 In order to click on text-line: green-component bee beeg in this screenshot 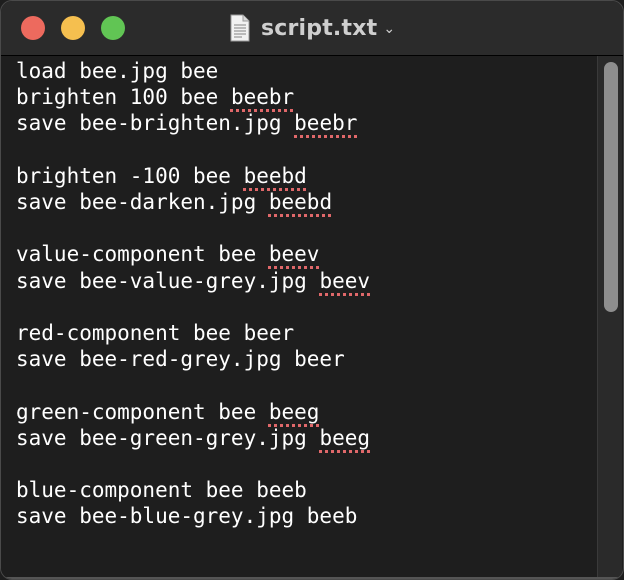, I will do `click(167, 412)`.